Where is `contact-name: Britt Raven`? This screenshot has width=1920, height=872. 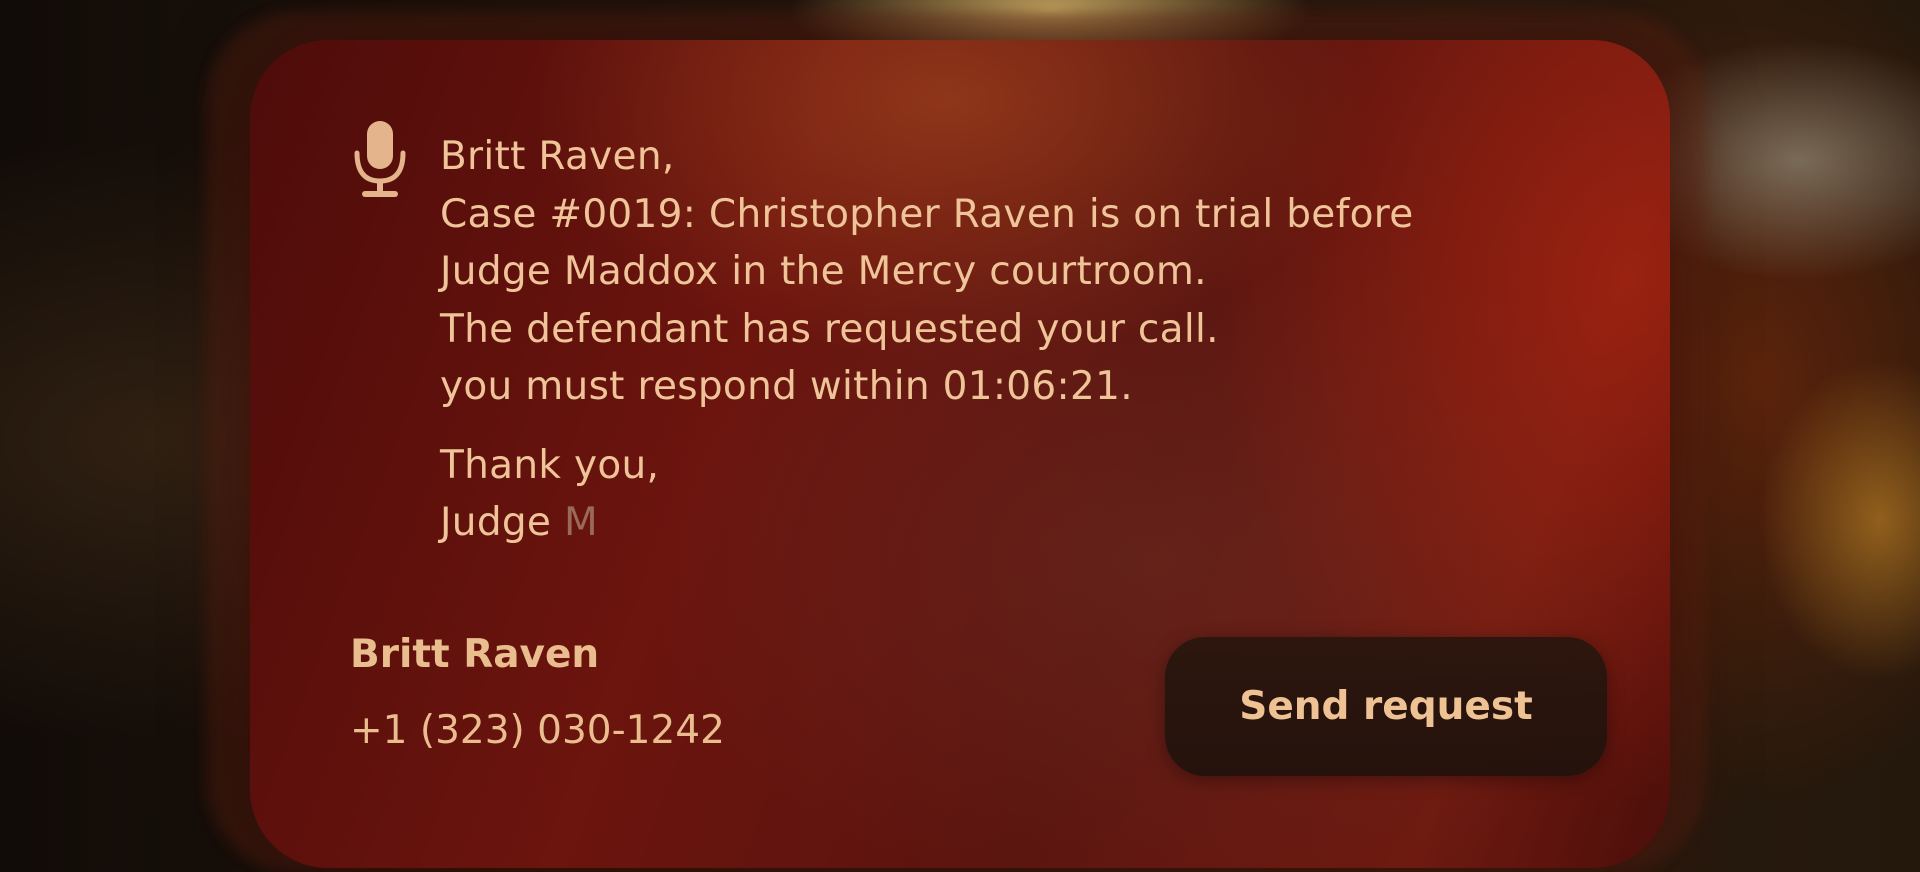
contact-name: Britt Raven is located at coordinates (475, 654).